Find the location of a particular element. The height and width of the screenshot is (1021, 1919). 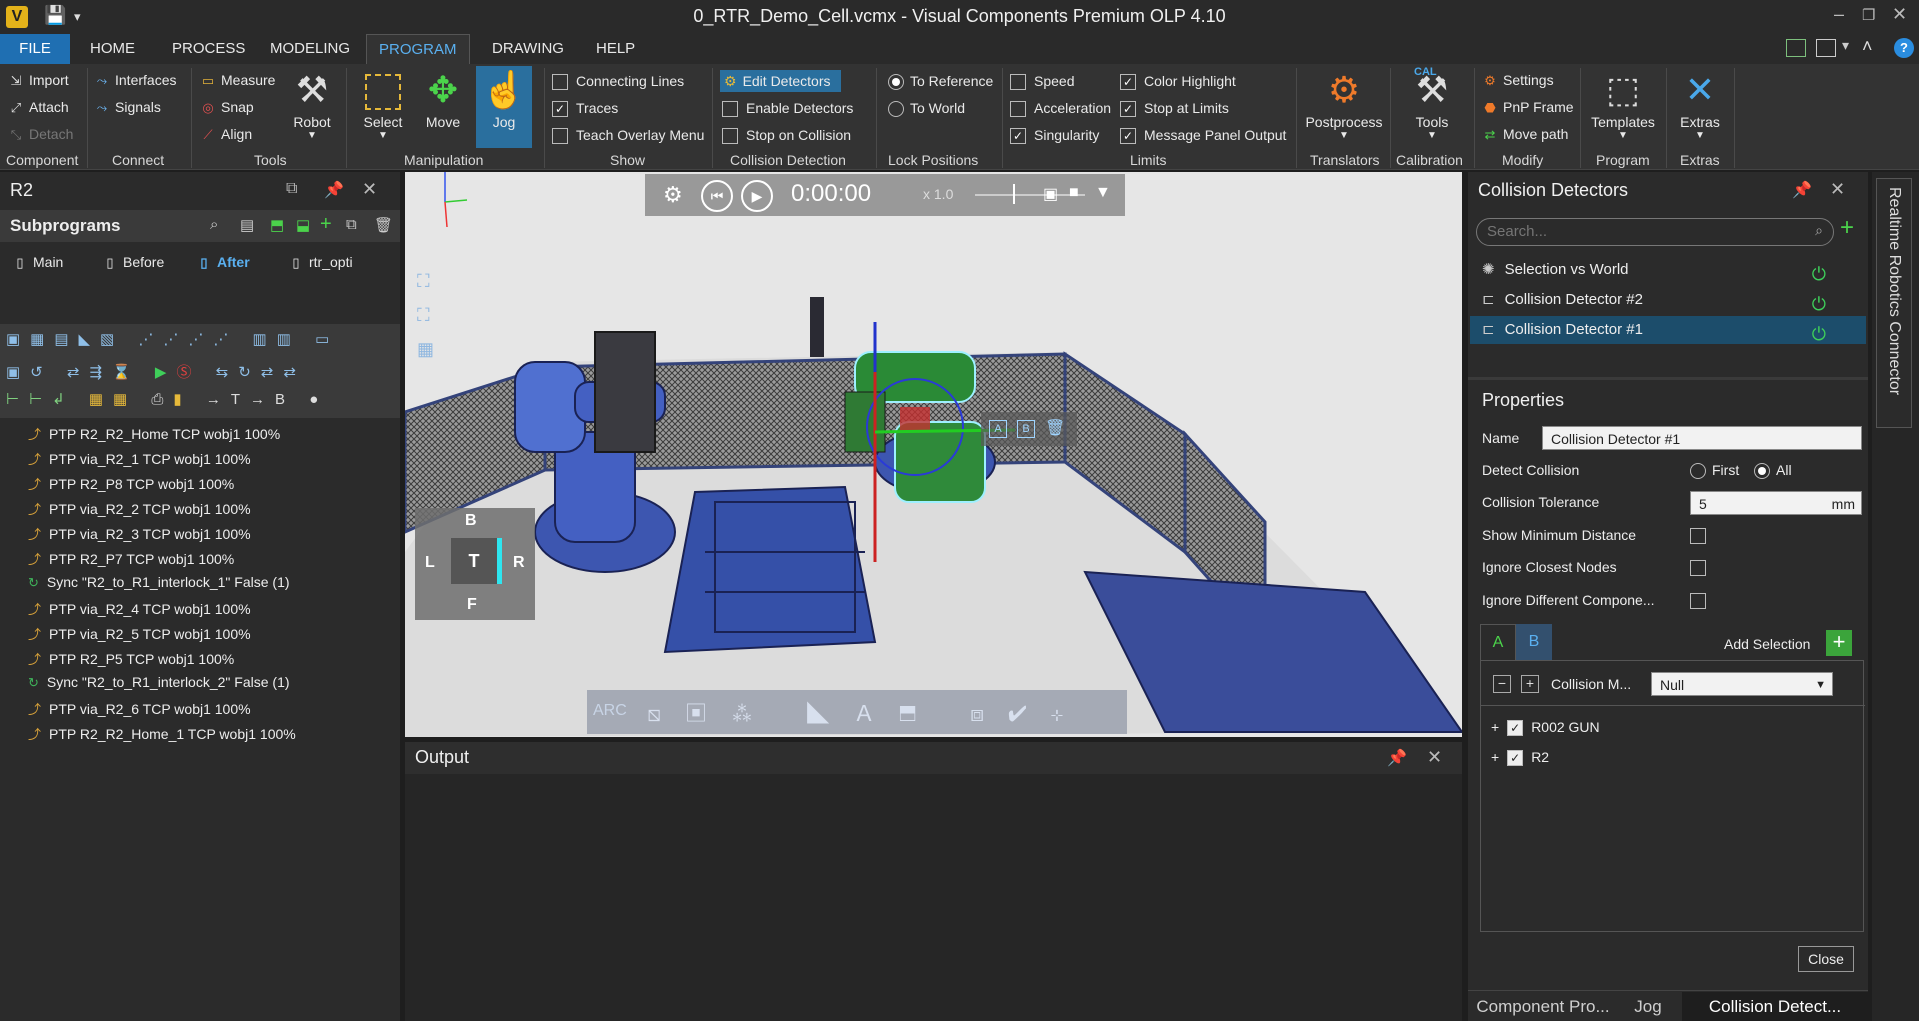

detector-1: ⊏ Collision Detector #1 ⏻ is located at coordinates (1668, 330).